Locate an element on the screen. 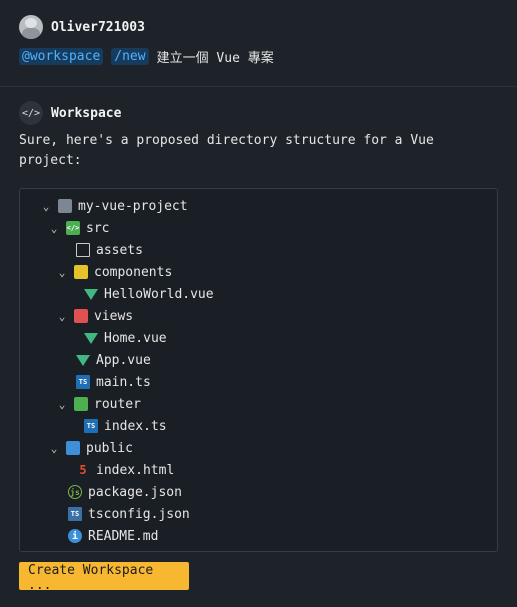 The width and height of the screenshot is (517, 607). tree-item: ⌄ router is located at coordinates (98, 404).